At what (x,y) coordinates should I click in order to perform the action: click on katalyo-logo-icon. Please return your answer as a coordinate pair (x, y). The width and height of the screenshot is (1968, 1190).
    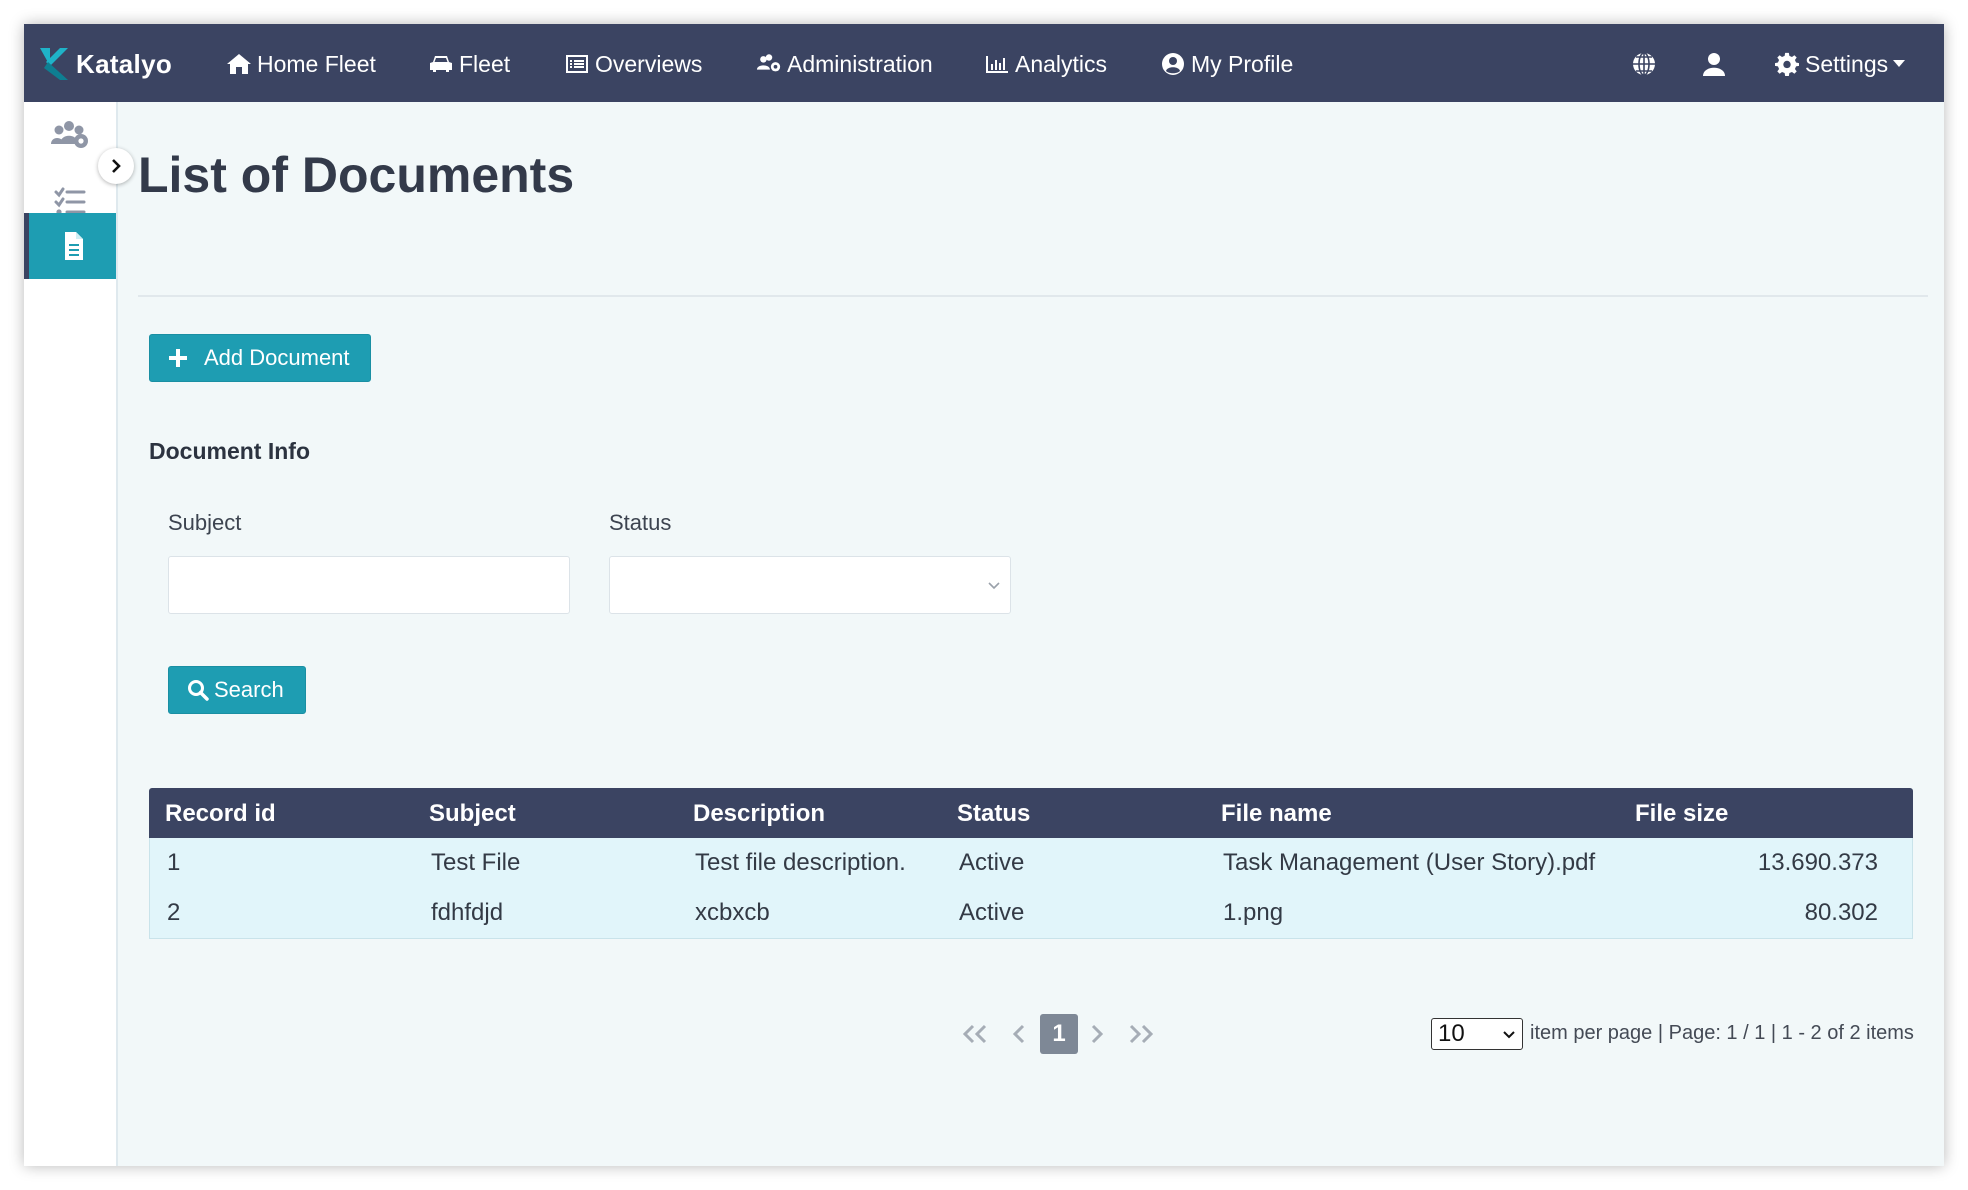
    Looking at the image, I should click on (54, 64).